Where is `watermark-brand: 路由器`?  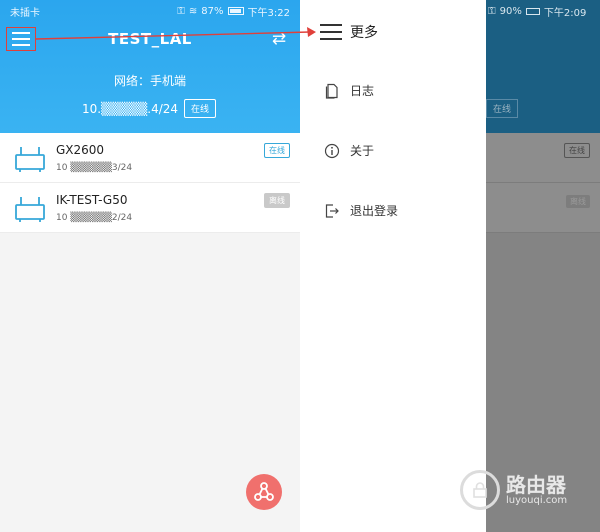 watermark-brand: 路由器 is located at coordinates (536, 484).